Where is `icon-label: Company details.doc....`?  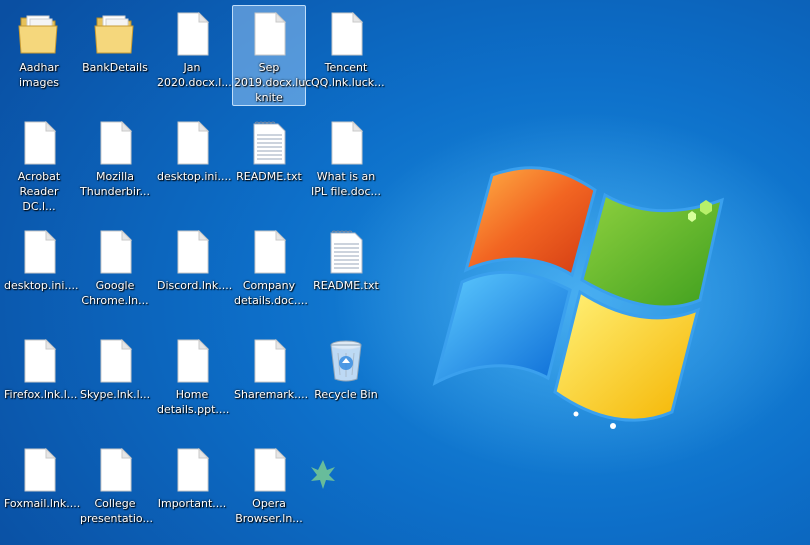 icon-label: Company details.doc.... is located at coordinates (271, 293).